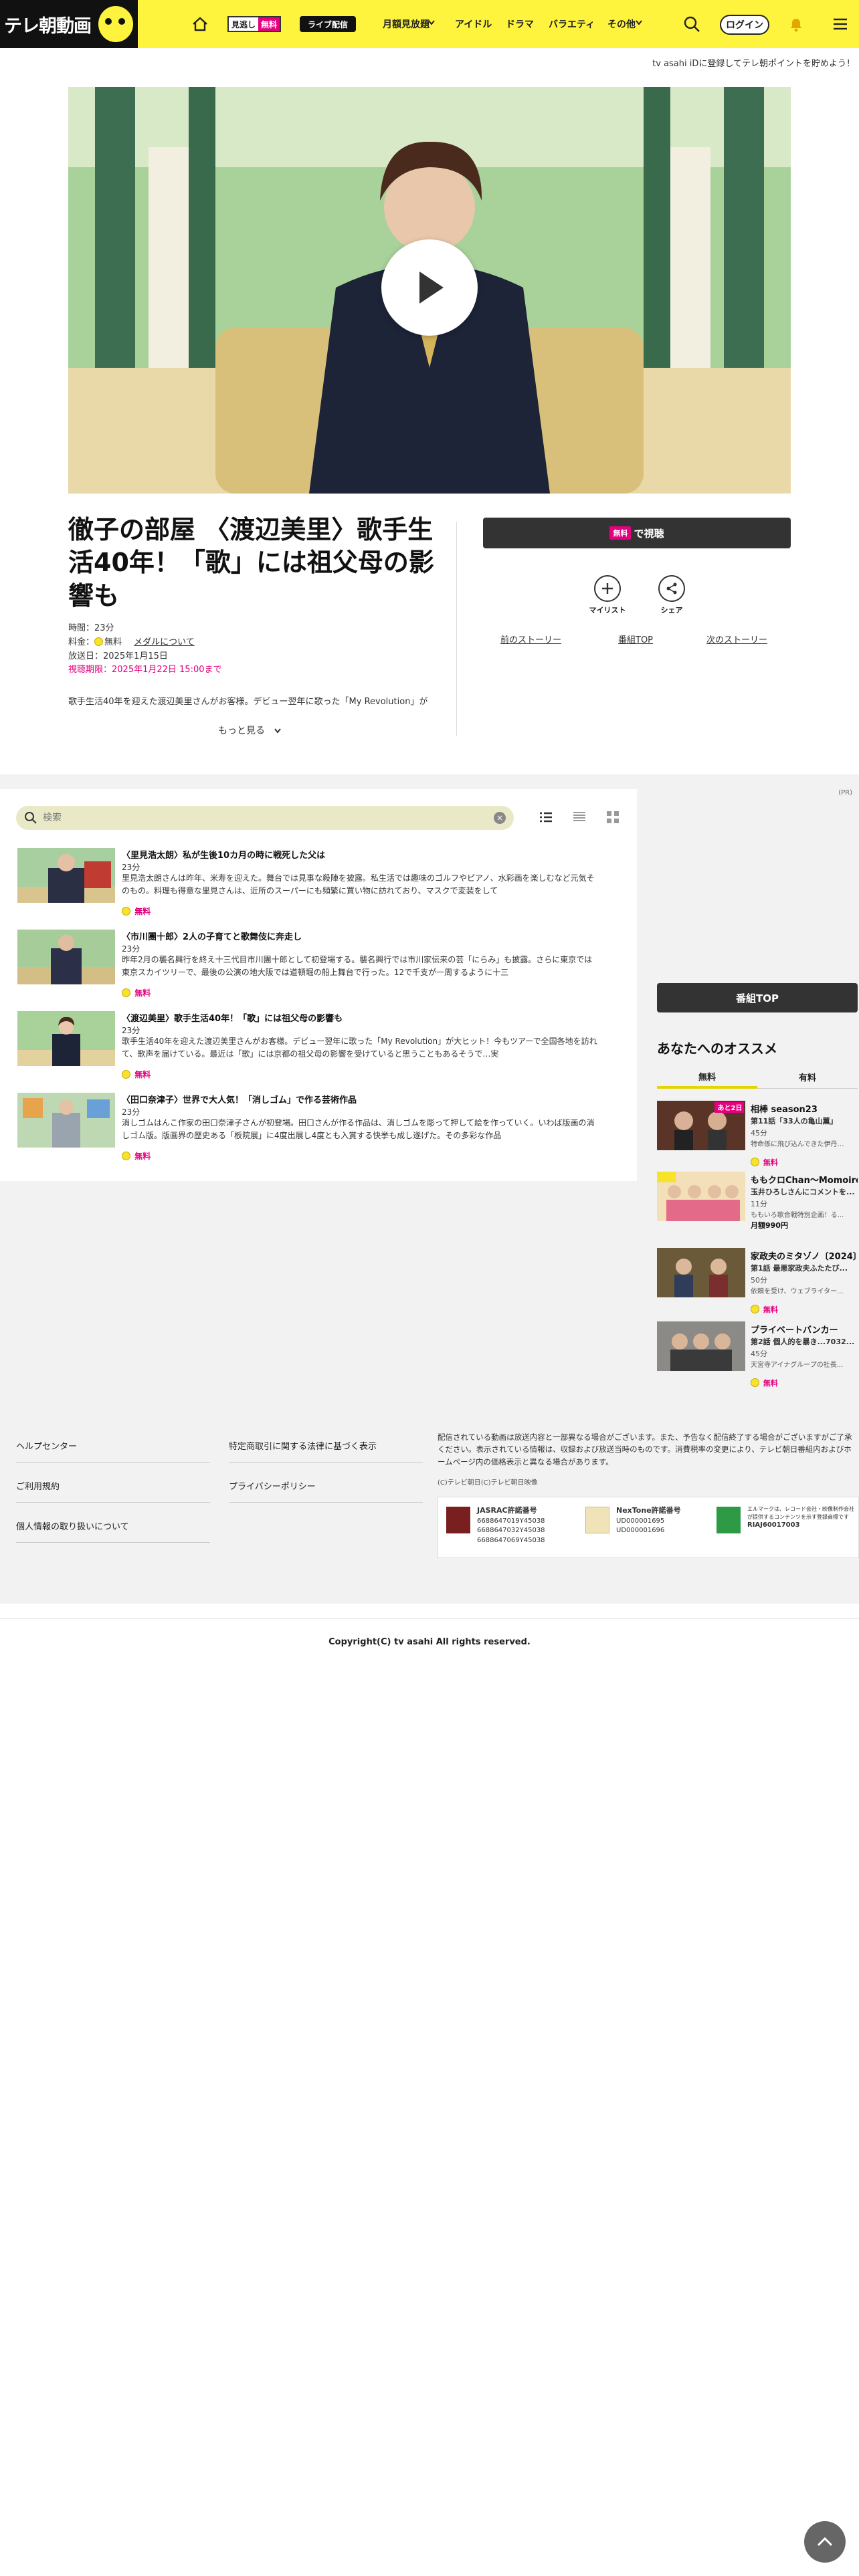 This screenshot has height=2576, width=859. Describe the element at coordinates (622, 24) in the screenshot. I see `nav-other: その他` at that location.